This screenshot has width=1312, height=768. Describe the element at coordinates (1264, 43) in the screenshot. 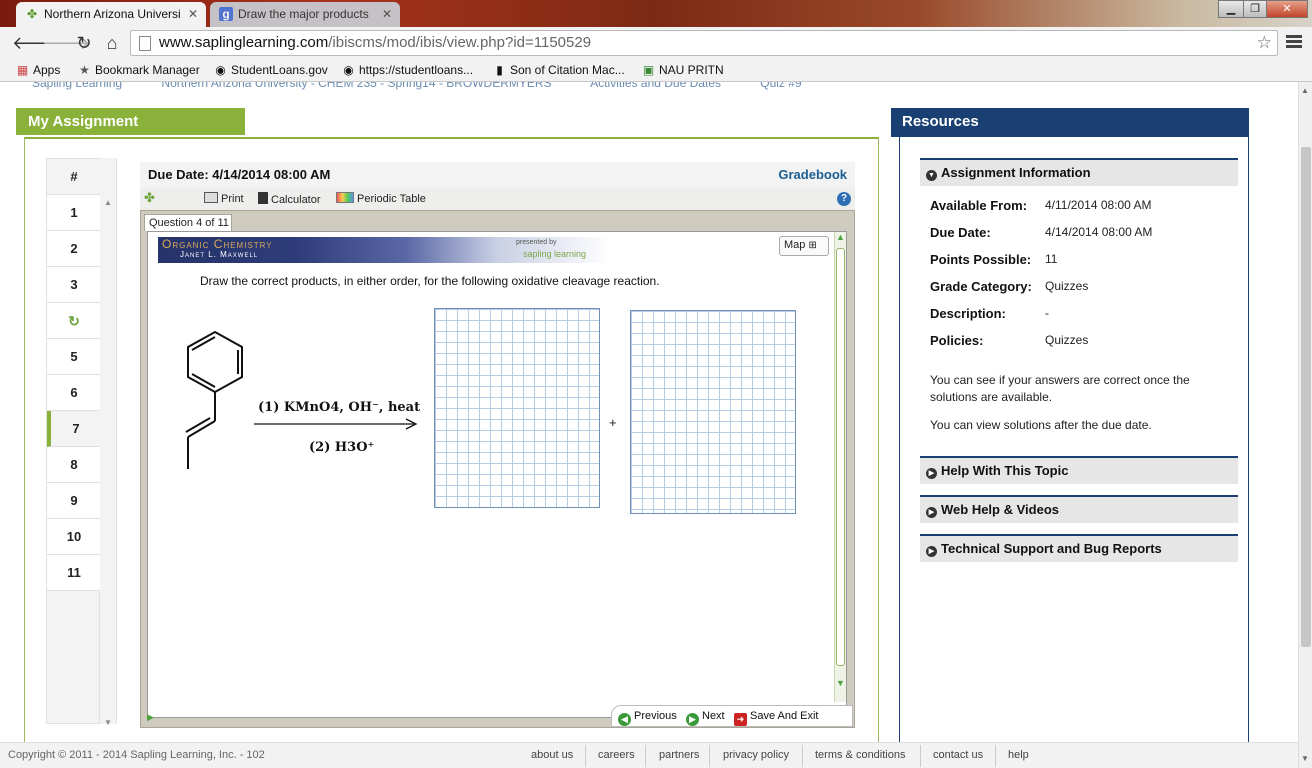

I see `bookmark-star-icon: ☆` at that location.